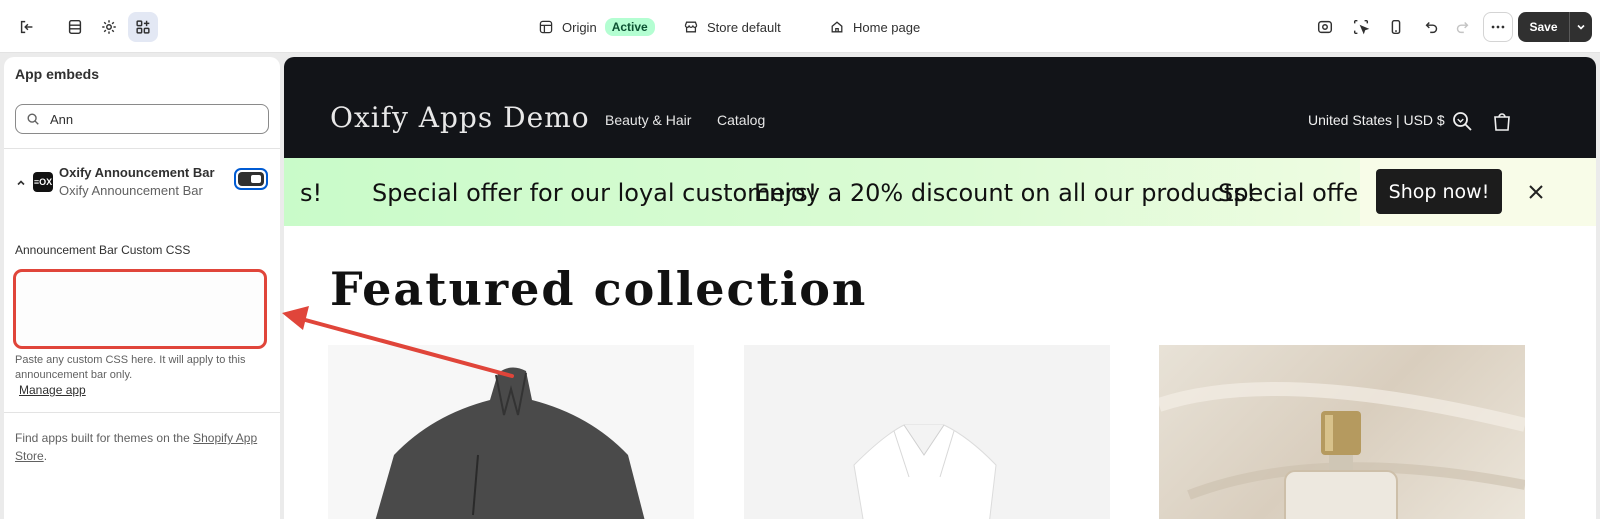 The width and height of the screenshot is (1600, 519). What do you see at coordinates (45, 456) in the screenshot?
I see `note-period: .` at bounding box center [45, 456].